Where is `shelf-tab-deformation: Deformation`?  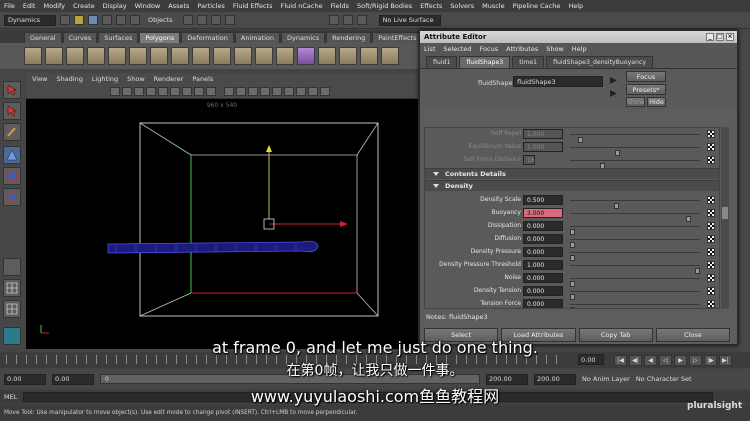 shelf-tab-deformation: Deformation is located at coordinates (207, 37).